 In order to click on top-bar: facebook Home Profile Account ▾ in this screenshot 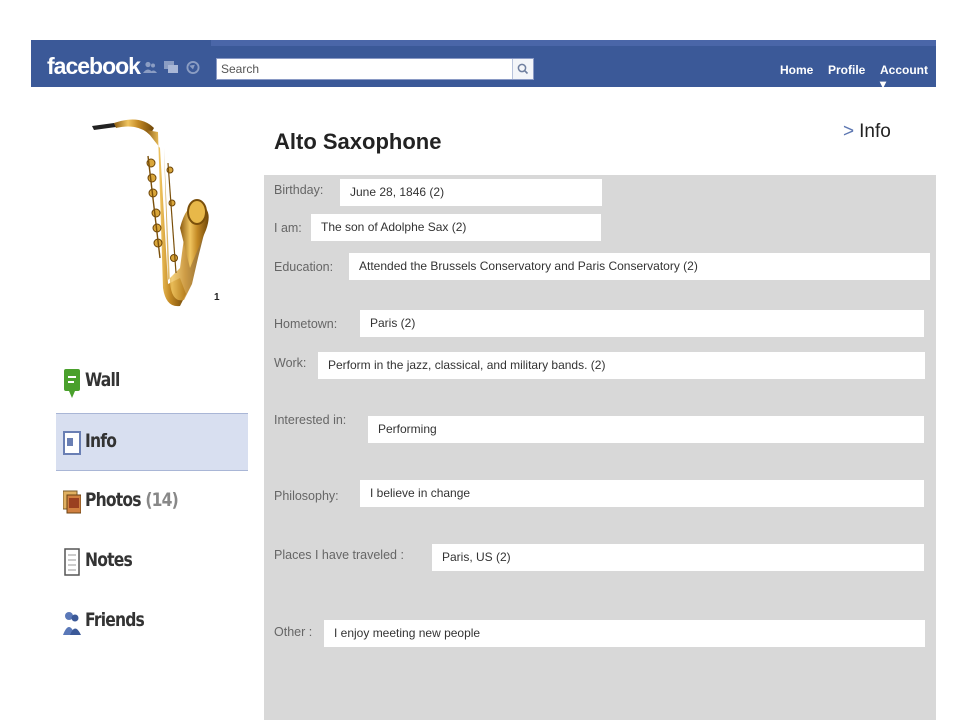, I will do `click(483, 65)`.